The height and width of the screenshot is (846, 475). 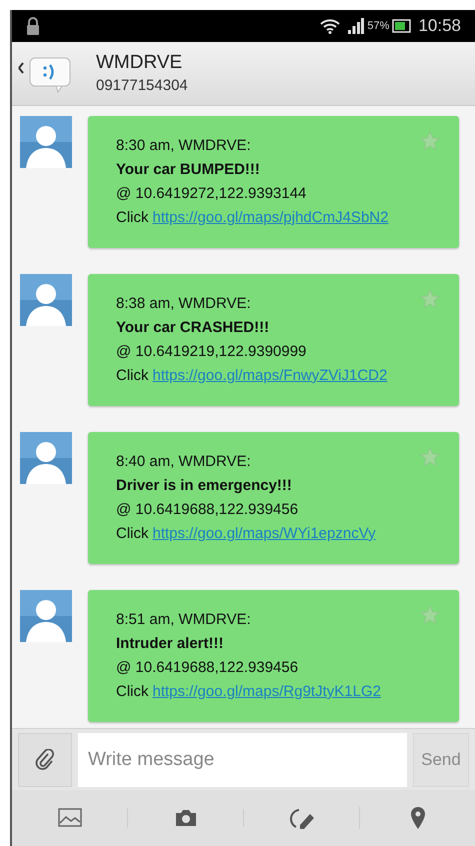 What do you see at coordinates (183, 620) in the screenshot?
I see `message-time: 8:51 am, WMDRVE:` at bounding box center [183, 620].